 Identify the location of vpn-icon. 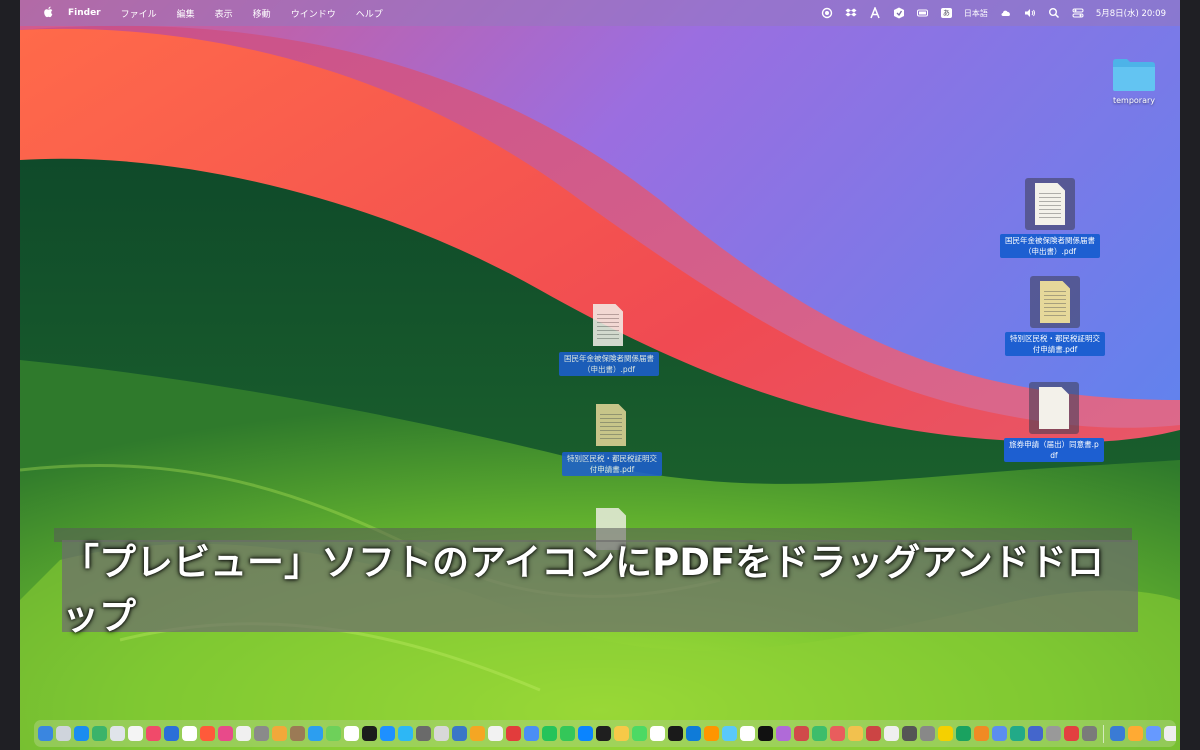
(899, 13).